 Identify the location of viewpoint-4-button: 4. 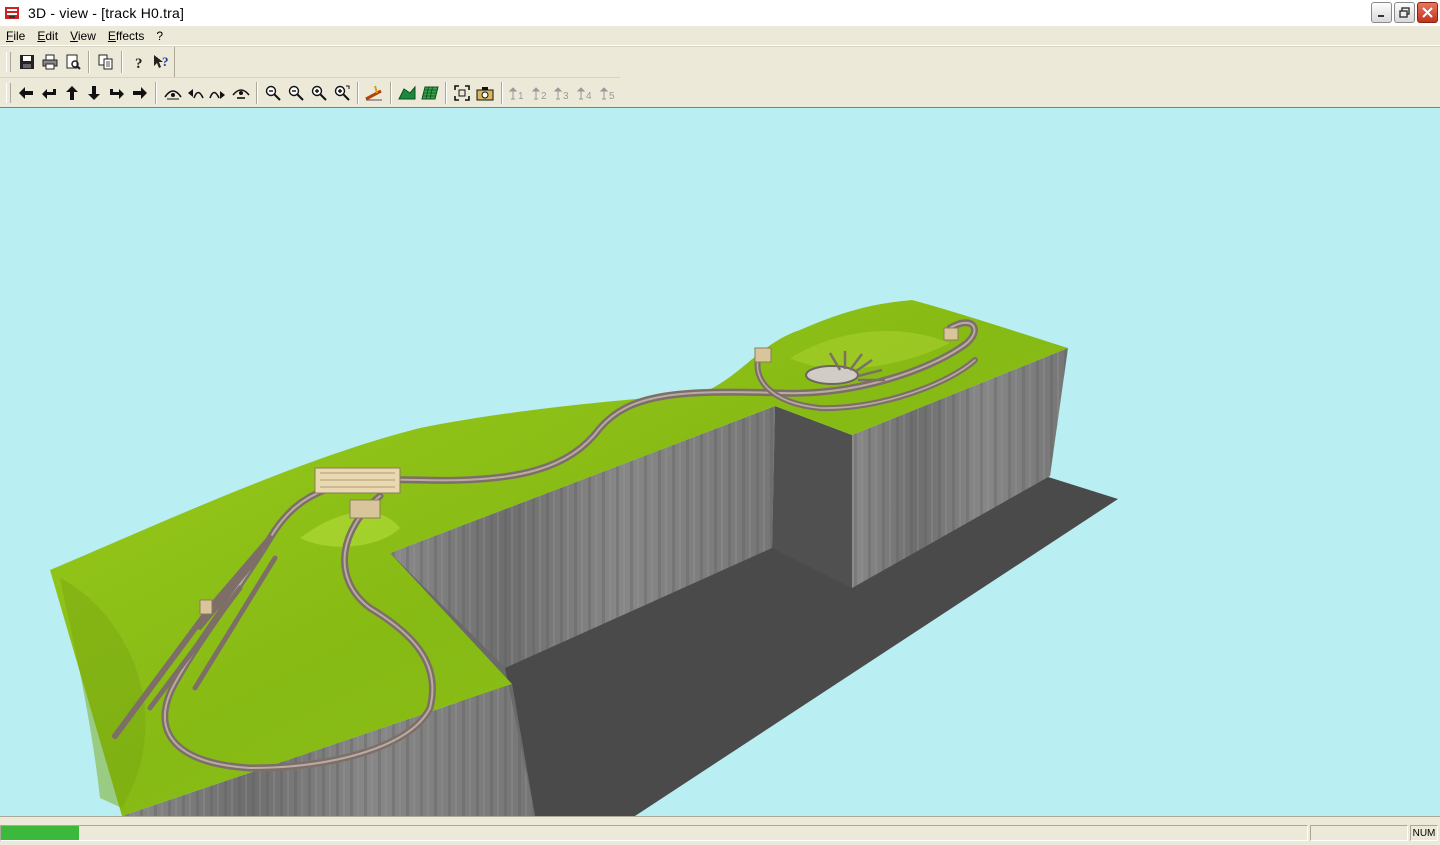
(586, 93).